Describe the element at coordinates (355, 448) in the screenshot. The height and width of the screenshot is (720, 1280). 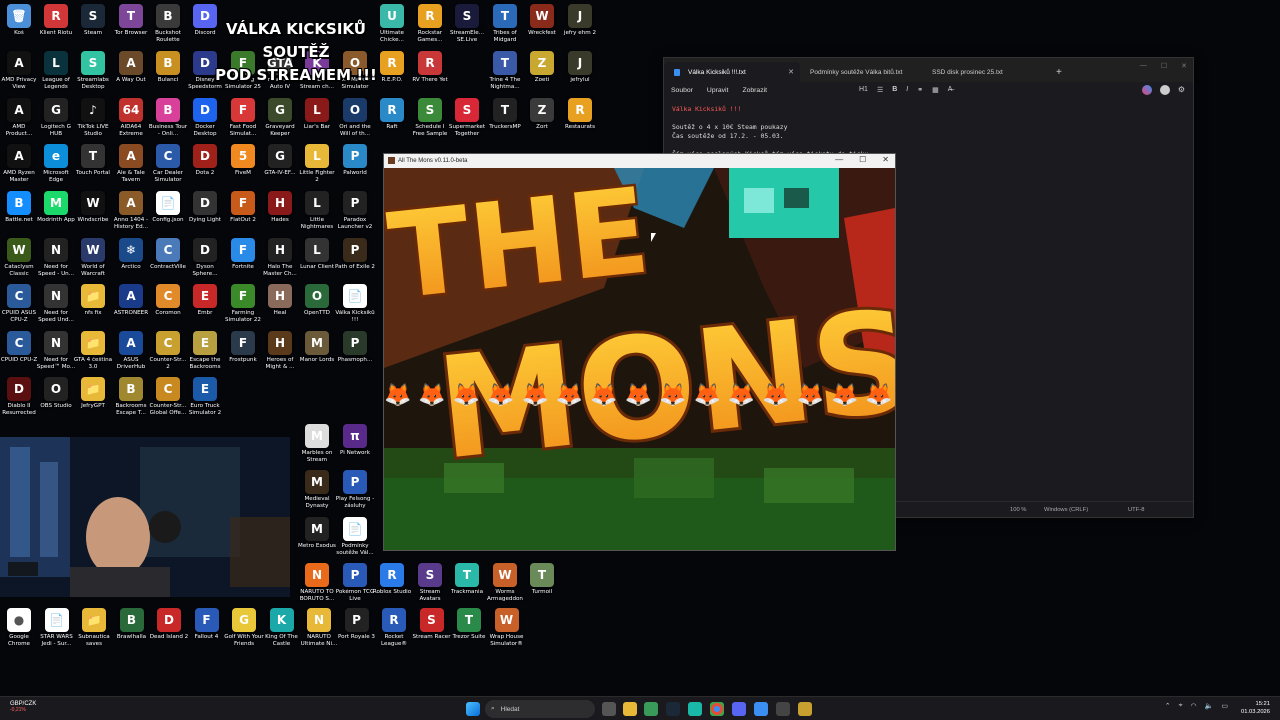
I see `desktop-icon: π Pi Network` at that location.